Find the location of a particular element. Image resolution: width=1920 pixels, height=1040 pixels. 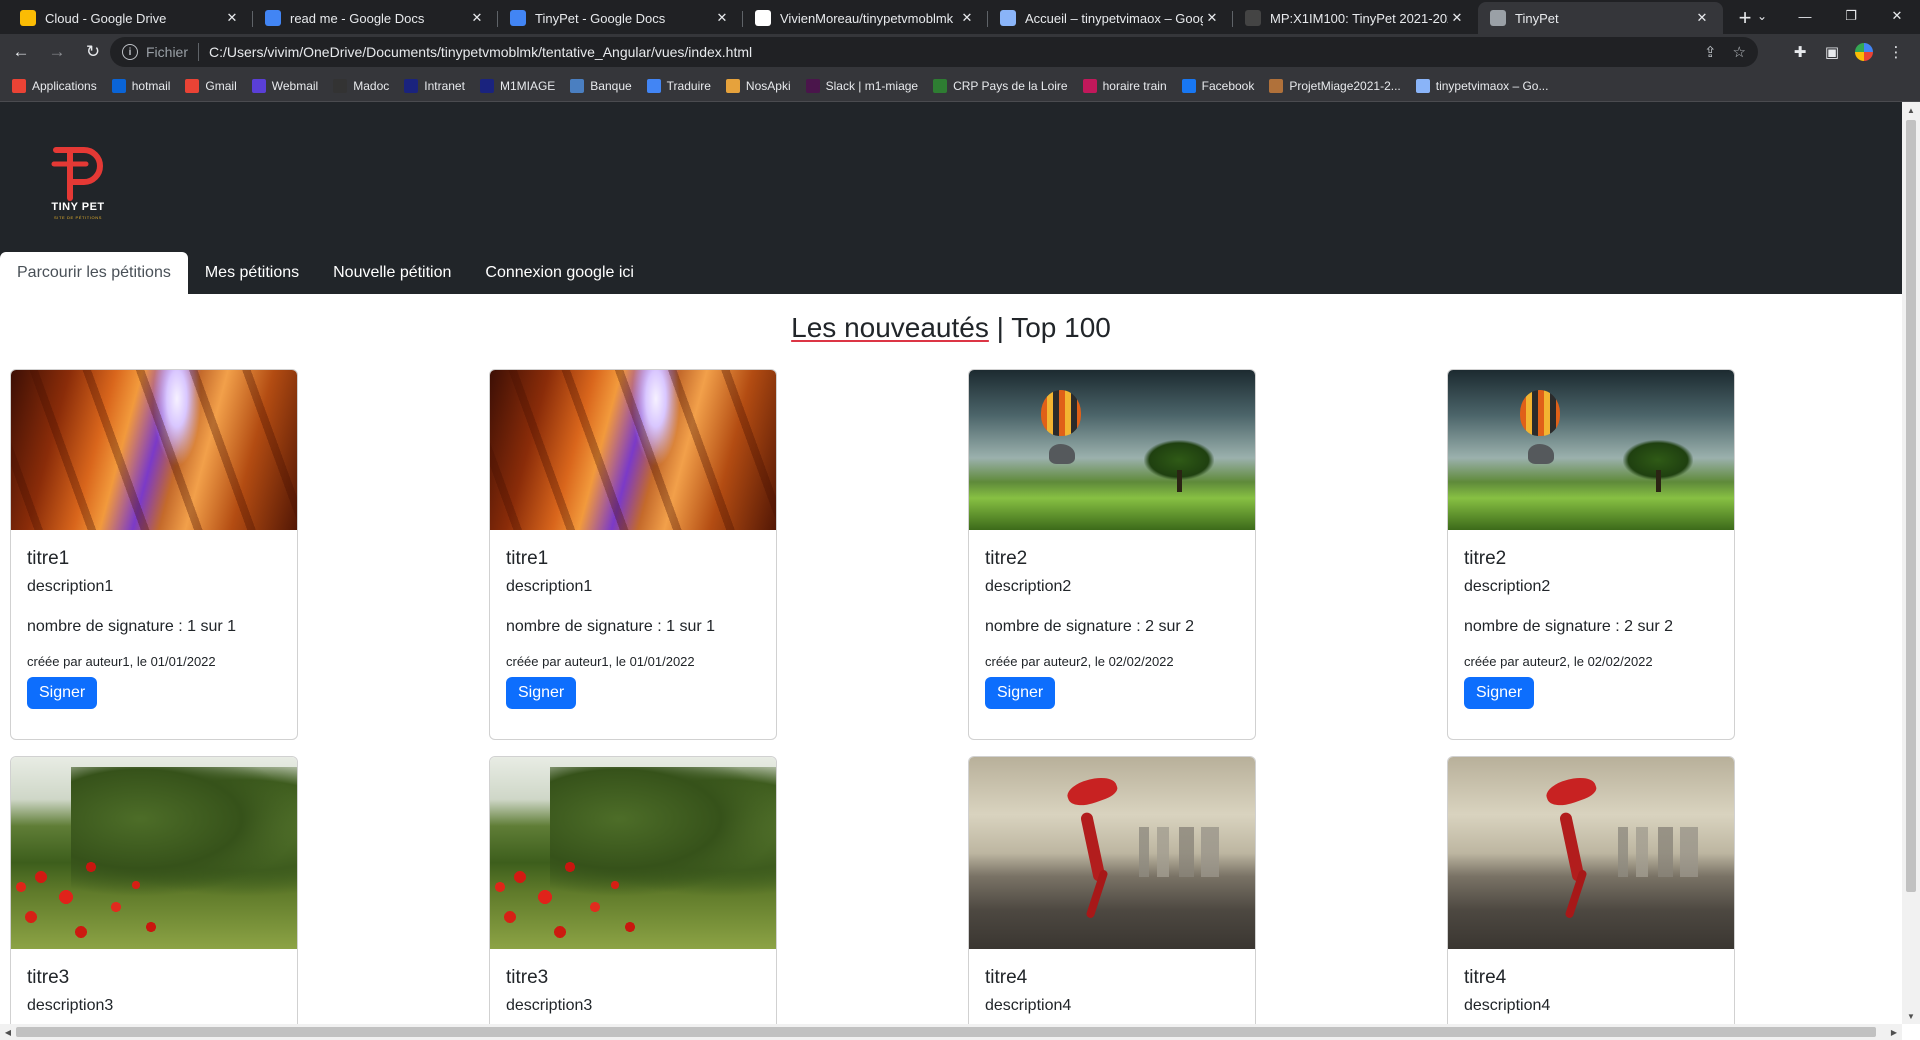

google-docs-icon is located at coordinates (273, 18).